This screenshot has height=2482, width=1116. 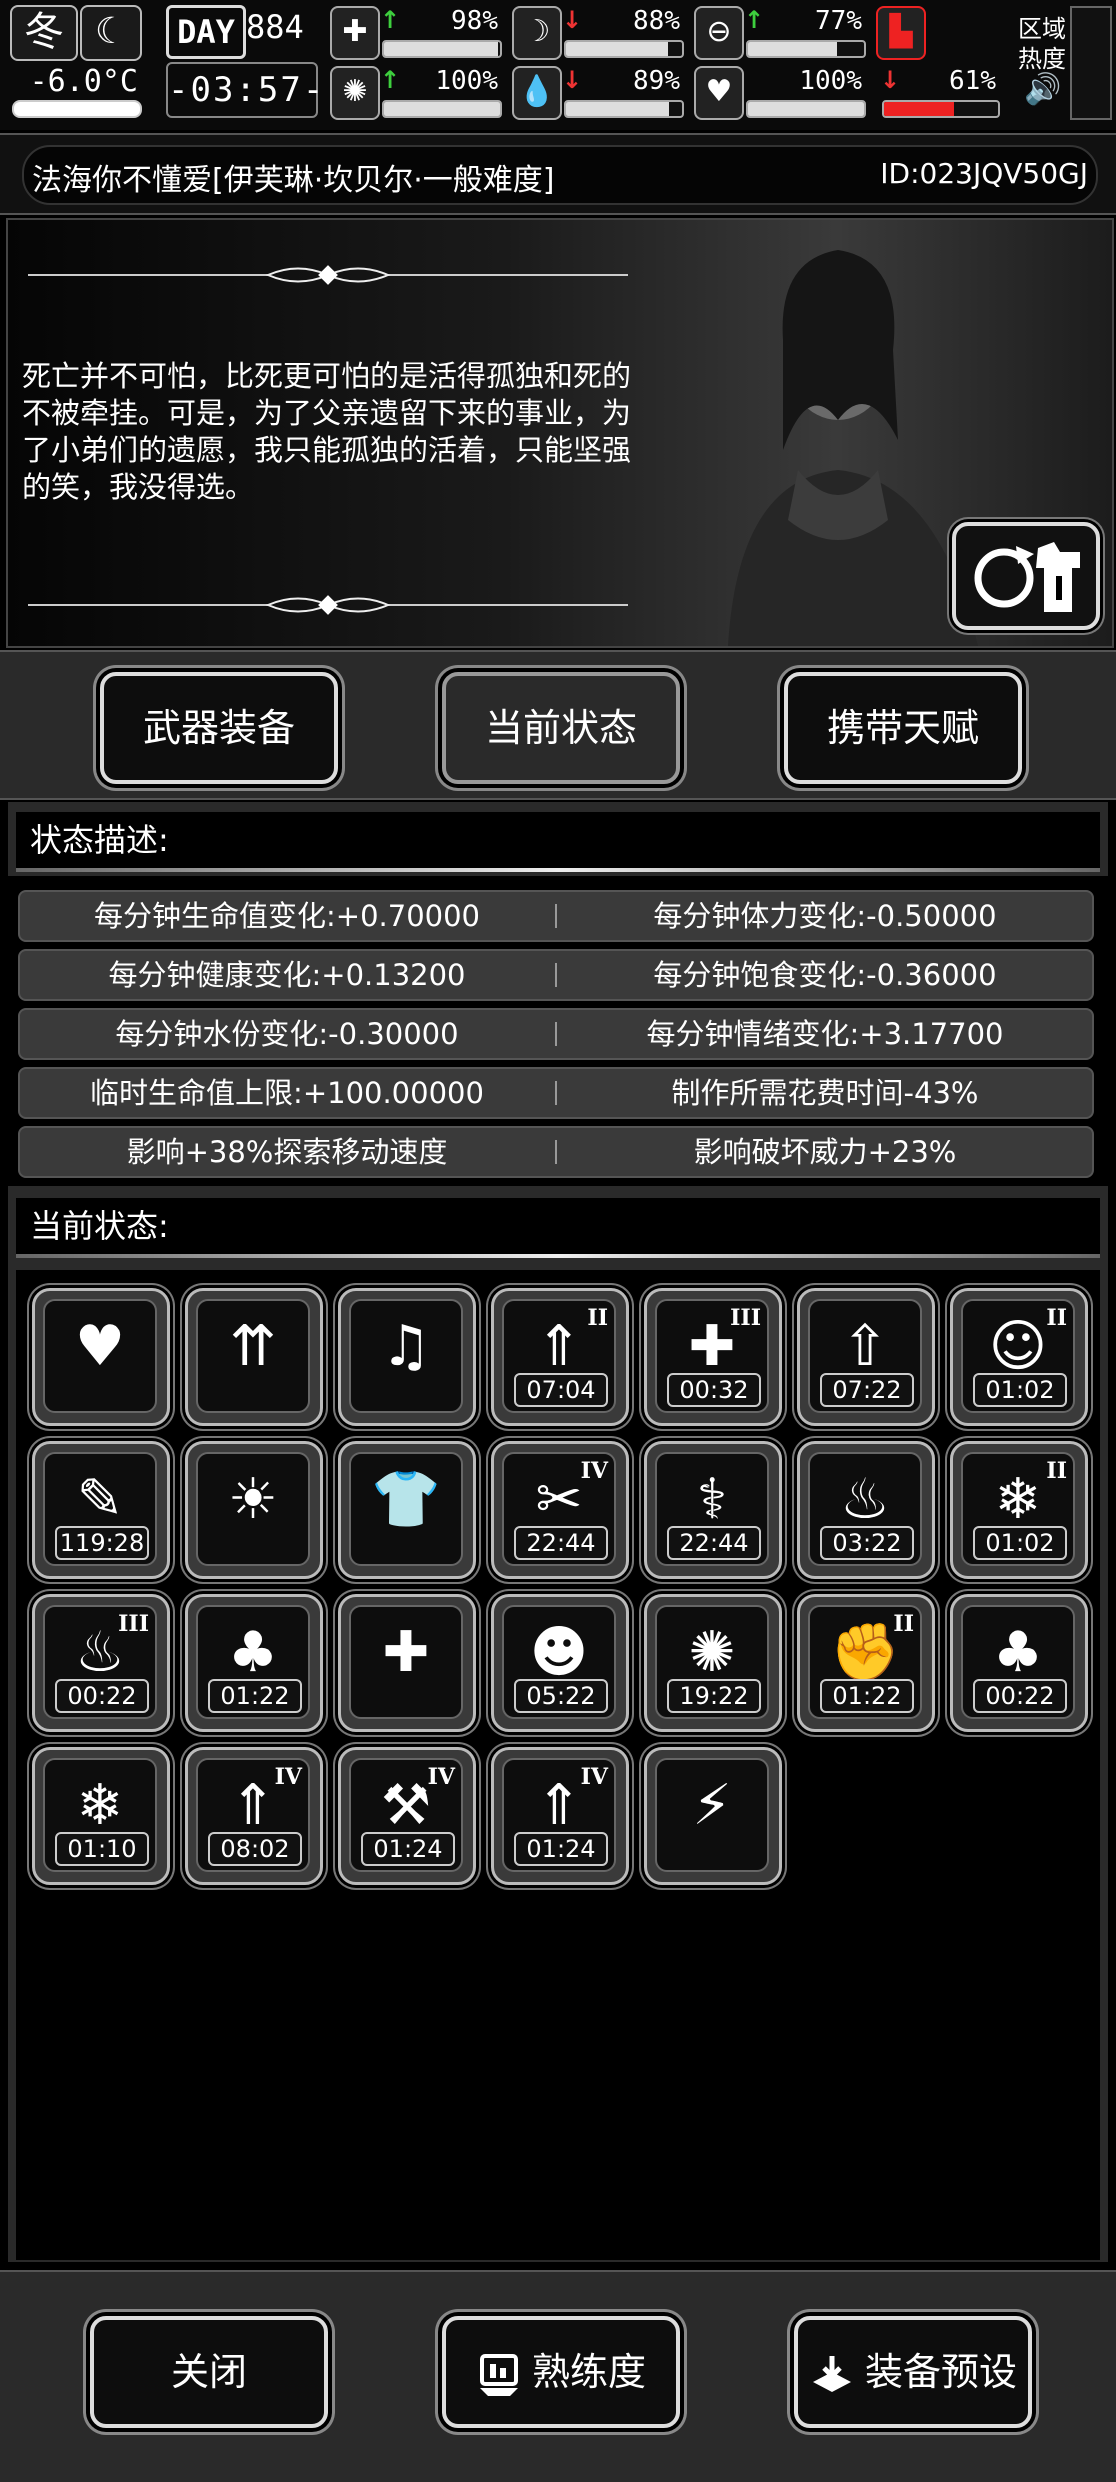 I want to click on tile-frame: ✎ 119:28, so click(x=100, y=1509).